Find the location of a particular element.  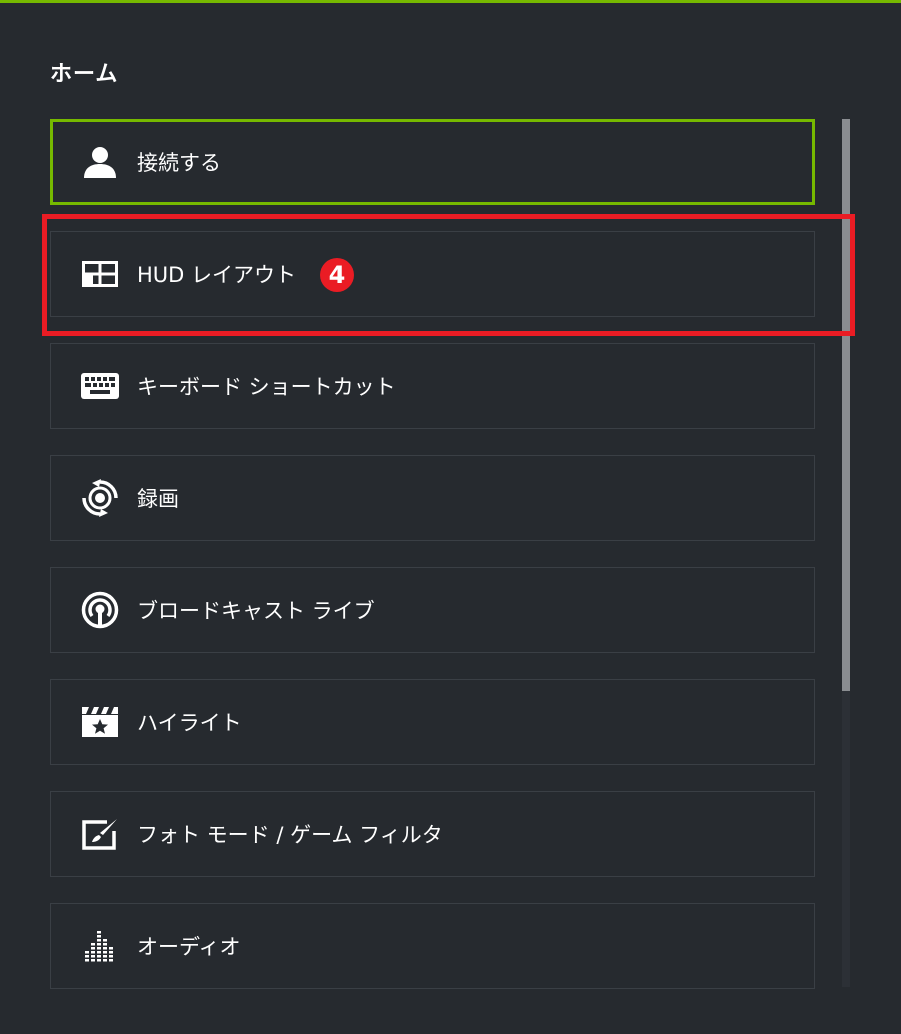

menu-item-broadcast-live: ブロードキャスト ライブ is located at coordinates (432, 610).